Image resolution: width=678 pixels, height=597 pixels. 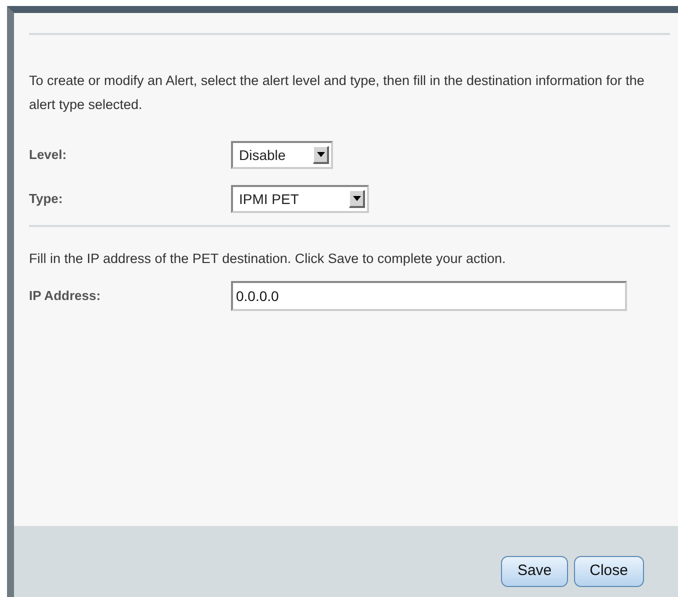 What do you see at coordinates (609, 571) in the screenshot?
I see `dialog-button: Close` at bounding box center [609, 571].